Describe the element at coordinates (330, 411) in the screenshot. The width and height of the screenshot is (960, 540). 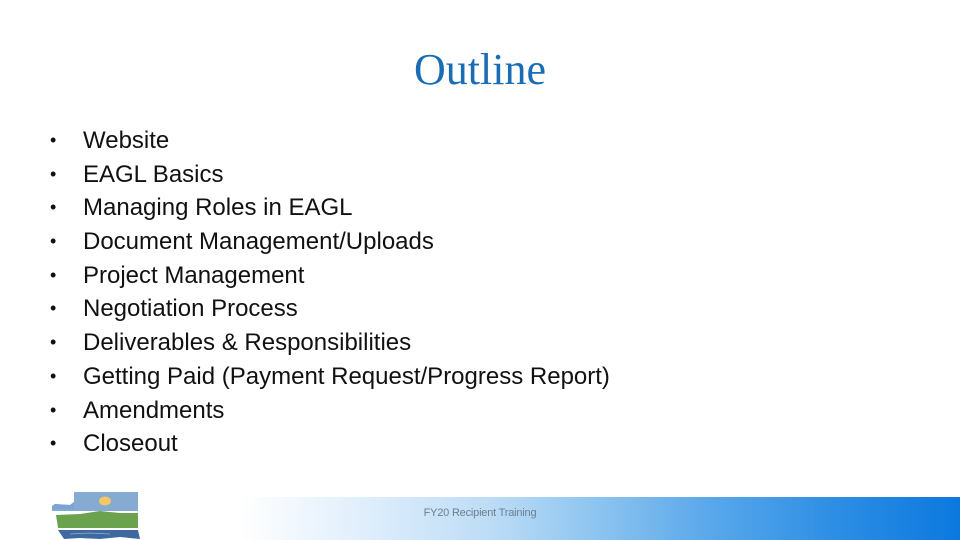
I see `list-item: • Amendments` at that location.